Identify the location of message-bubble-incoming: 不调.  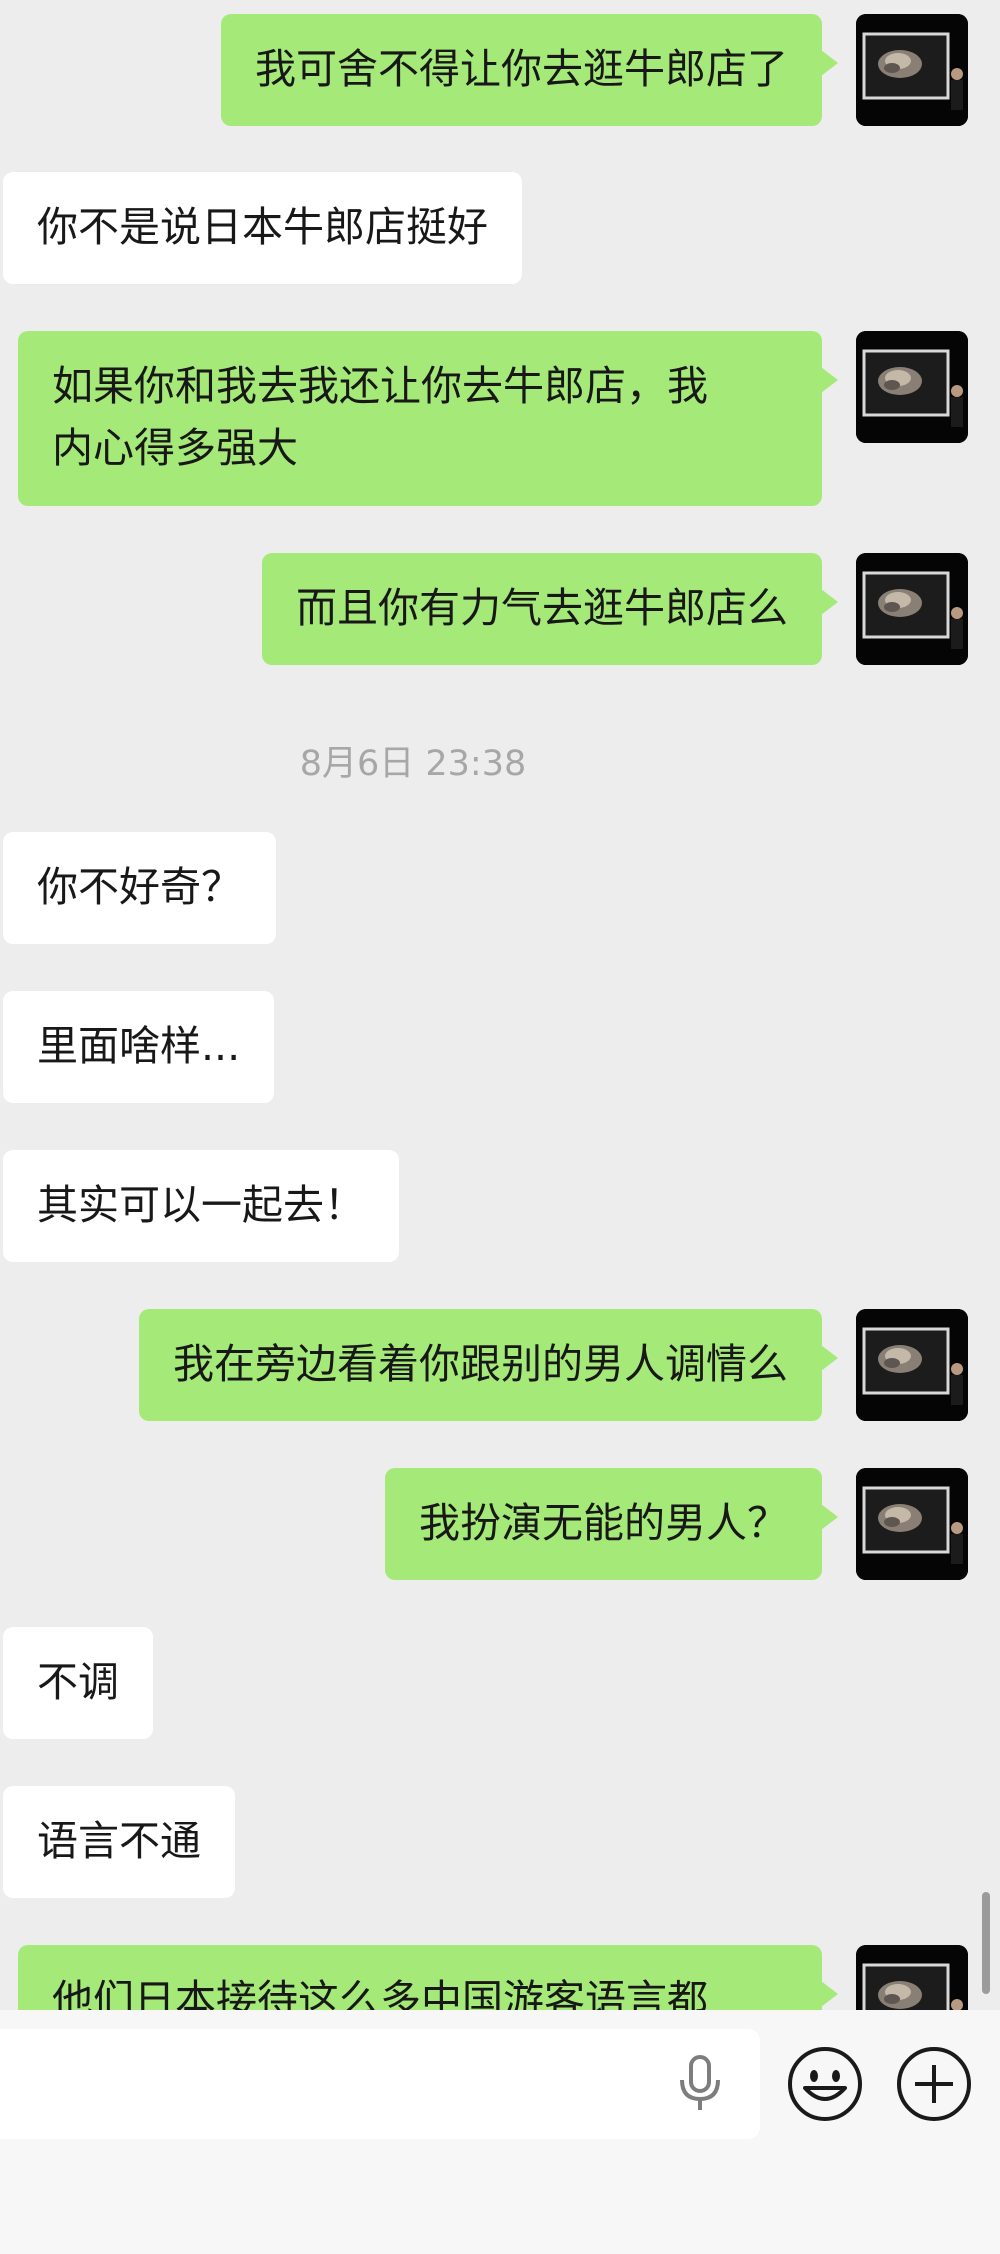
(78, 1683).